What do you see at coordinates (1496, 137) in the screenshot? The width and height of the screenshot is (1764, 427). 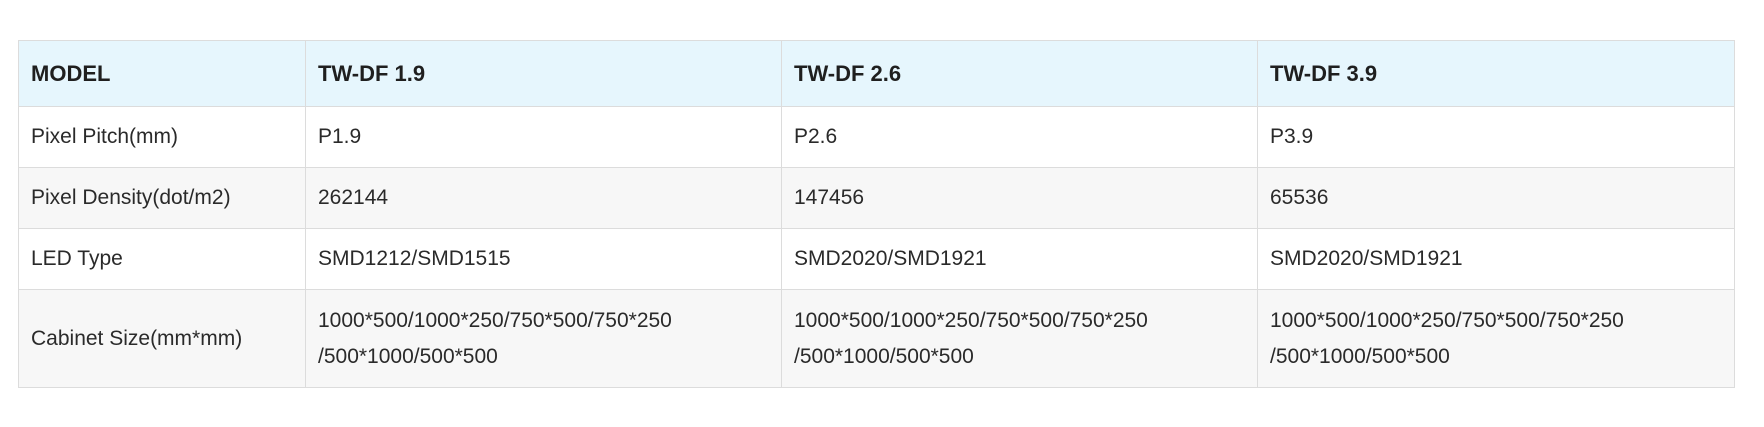 I see `table-cell: P3.9` at bounding box center [1496, 137].